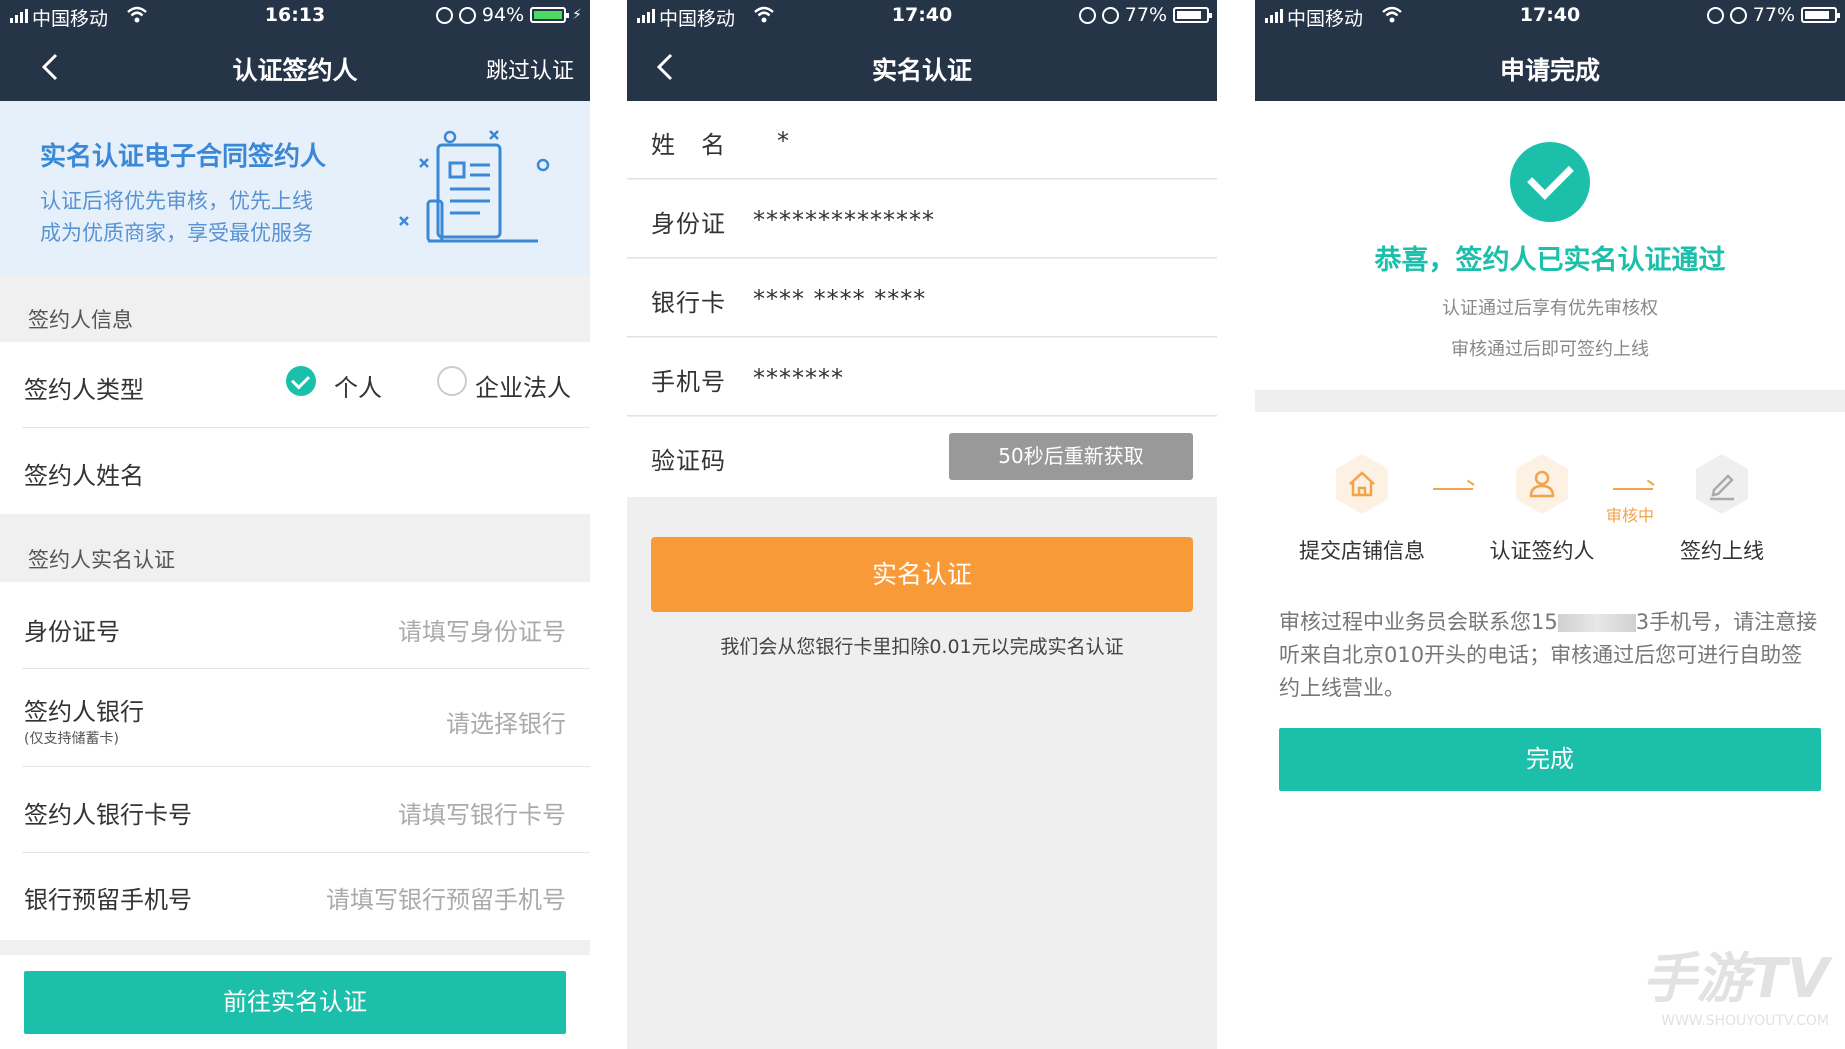  Describe the element at coordinates (1550, 308) in the screenshot. I see `success-subtitle-1: 认证通过后享有优先审核权` at that location.